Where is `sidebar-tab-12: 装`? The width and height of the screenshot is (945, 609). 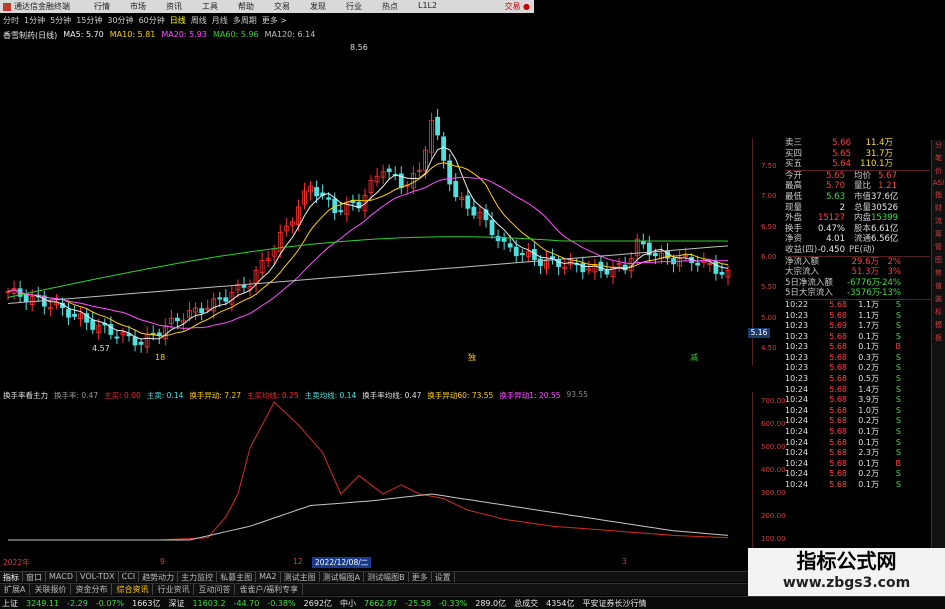 sidebar-tab-12: 装 is located at coordinates (938, 299).